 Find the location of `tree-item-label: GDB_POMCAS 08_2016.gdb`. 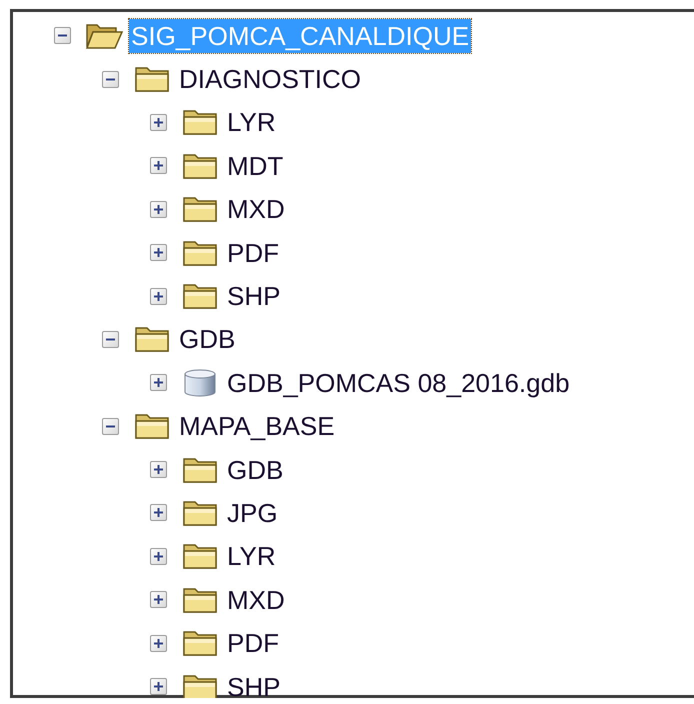

tree-item-label: GDB_POMCAS 08_2016.gdb is located at coordinates (398, 383).